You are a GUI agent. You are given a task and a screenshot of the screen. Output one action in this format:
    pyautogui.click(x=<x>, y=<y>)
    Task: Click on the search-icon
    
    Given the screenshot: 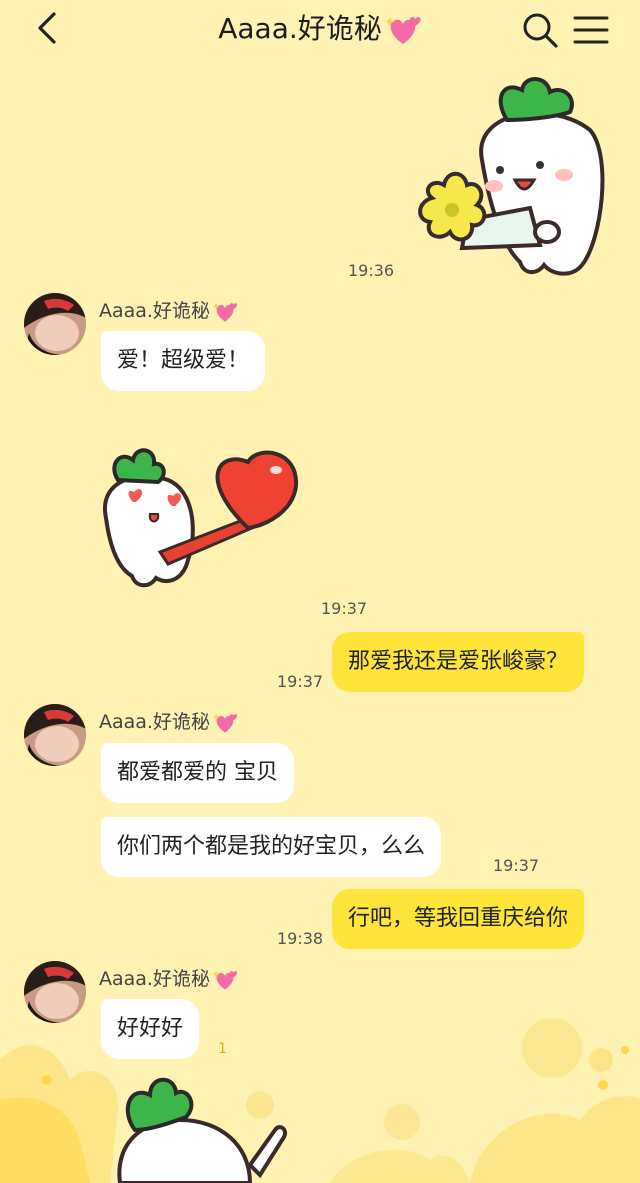 What is the action you would take?
    pyautogui.click(x=540, y=30)
    